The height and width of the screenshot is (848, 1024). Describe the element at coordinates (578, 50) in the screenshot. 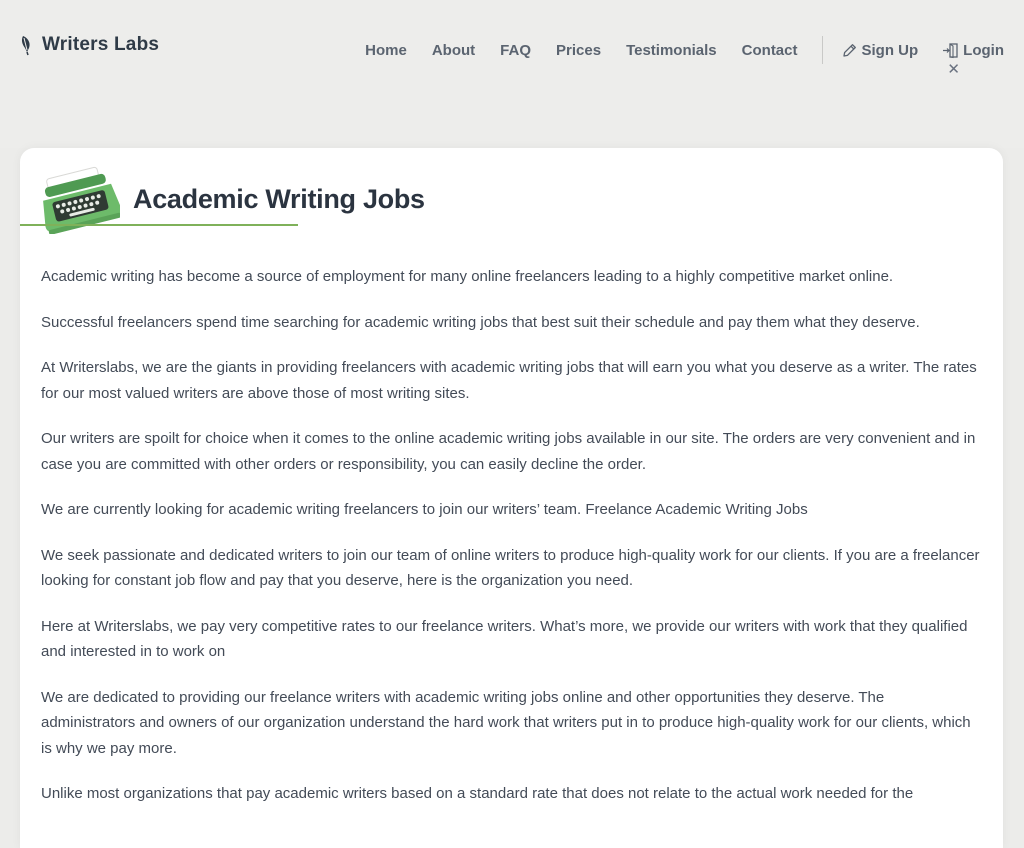

I see `nav-prices: Prices` at that location.